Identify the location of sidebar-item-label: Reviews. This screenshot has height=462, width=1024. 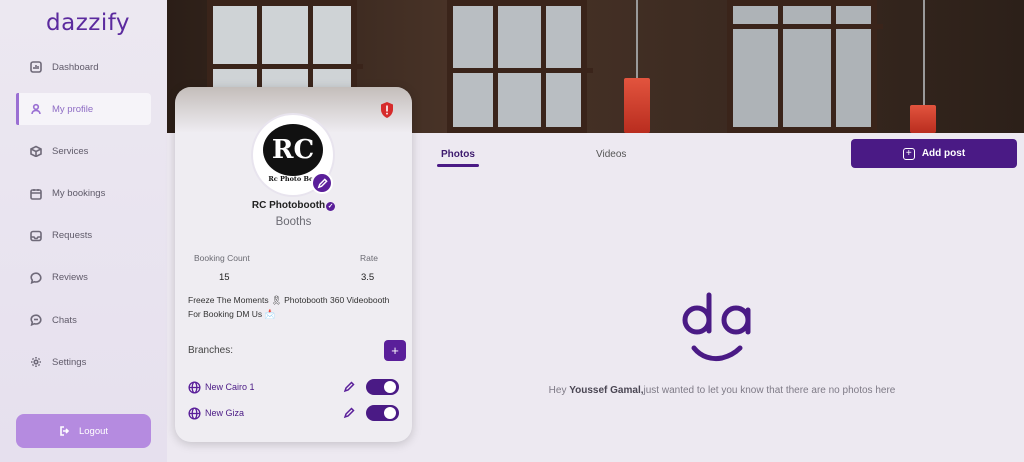
(70, 278).